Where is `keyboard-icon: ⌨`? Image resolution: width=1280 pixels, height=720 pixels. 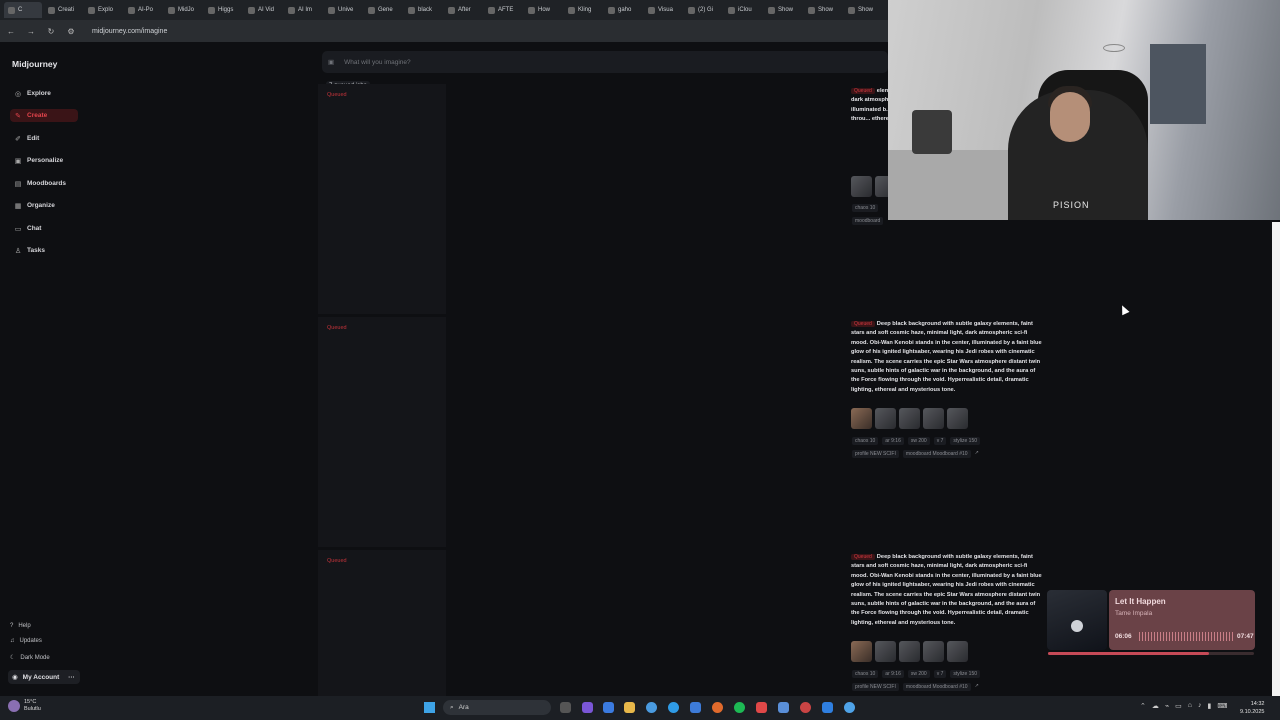 keyboard-icon: ⌨ is located at coordinates (1222, 706).